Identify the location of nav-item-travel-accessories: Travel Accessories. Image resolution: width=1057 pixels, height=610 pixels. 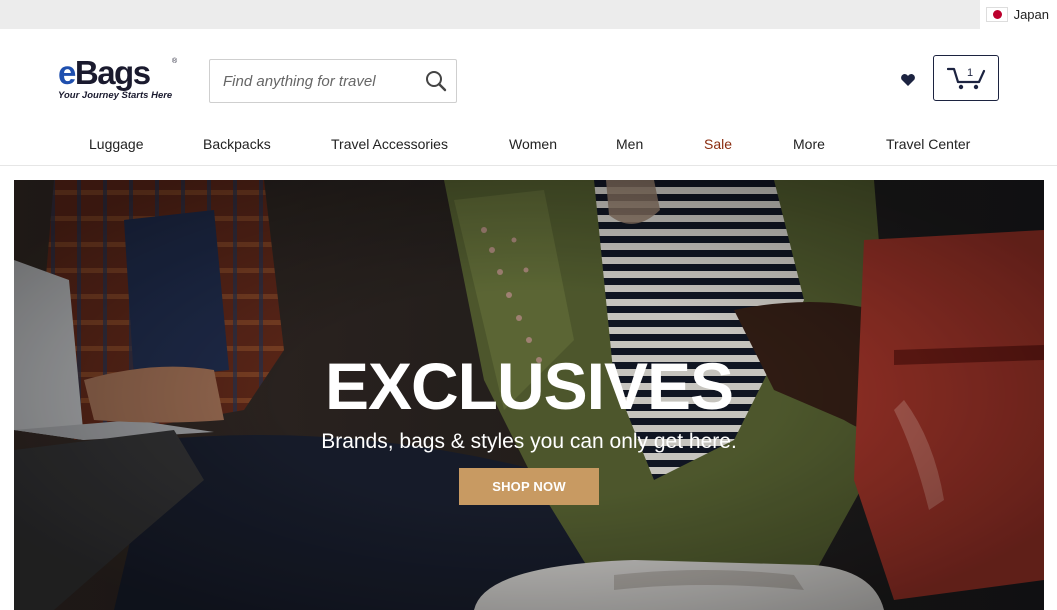
(389, 144).